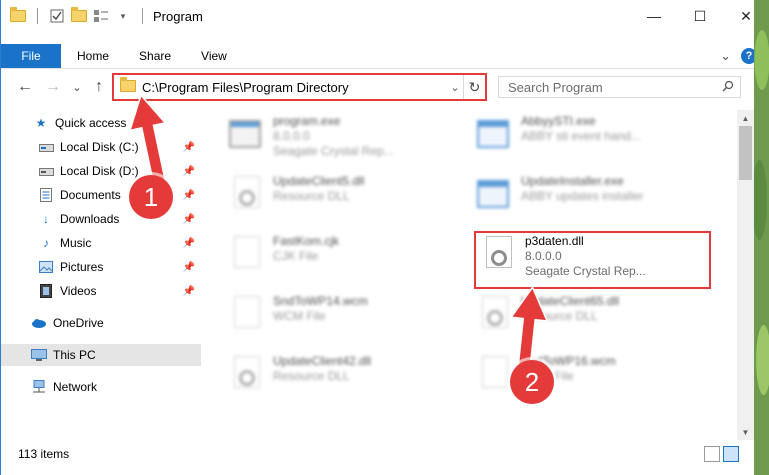 This screenshot has width=769, height=475. I want to click on title-bar: ▾ Program — ☐ ✕, so click(385, 16).